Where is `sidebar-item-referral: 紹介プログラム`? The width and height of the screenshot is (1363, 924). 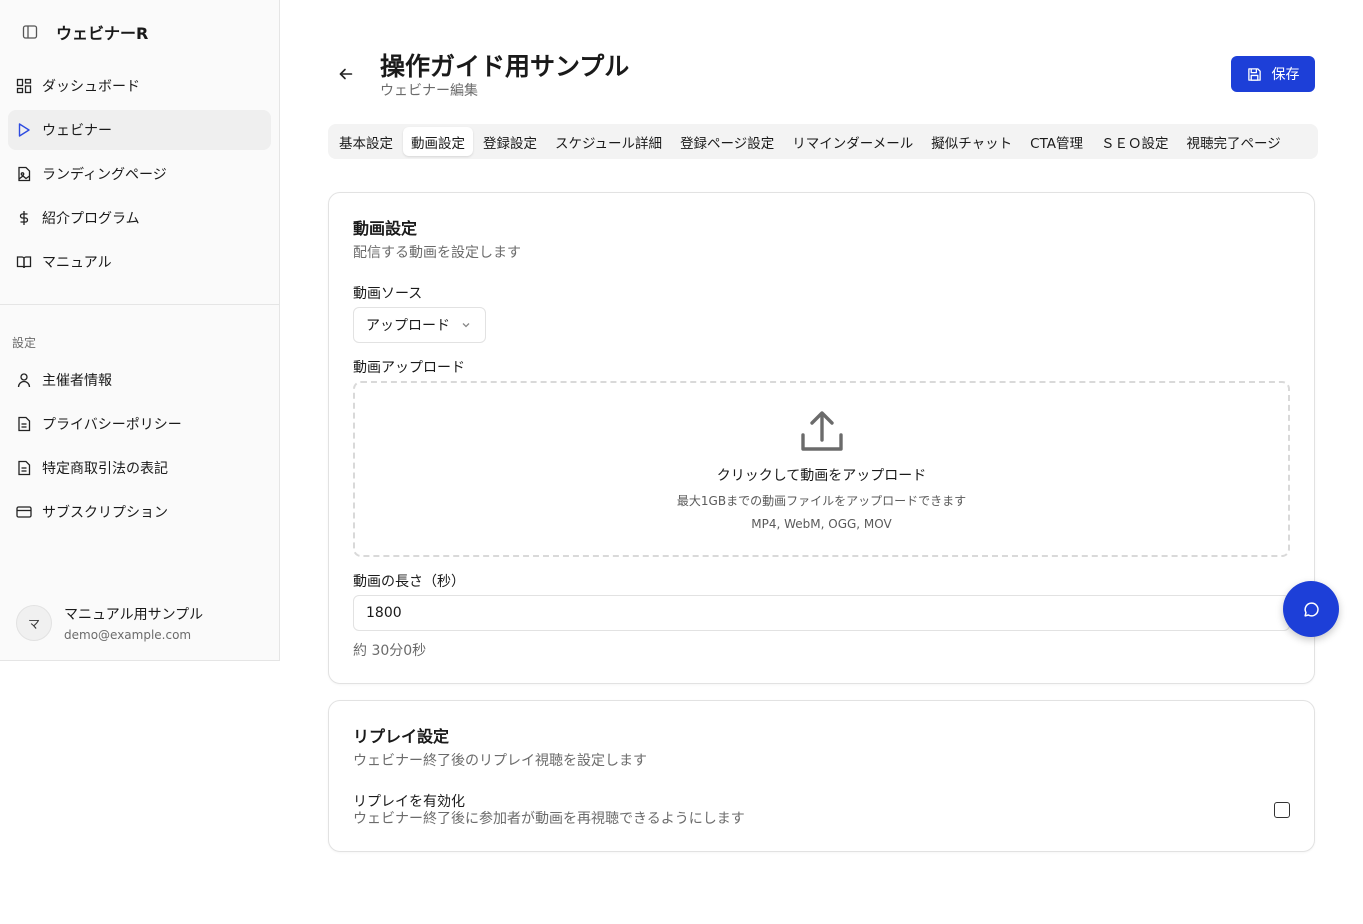 sidebar-item-referral: 紹介プログラム is located at coordinates (139, 218).